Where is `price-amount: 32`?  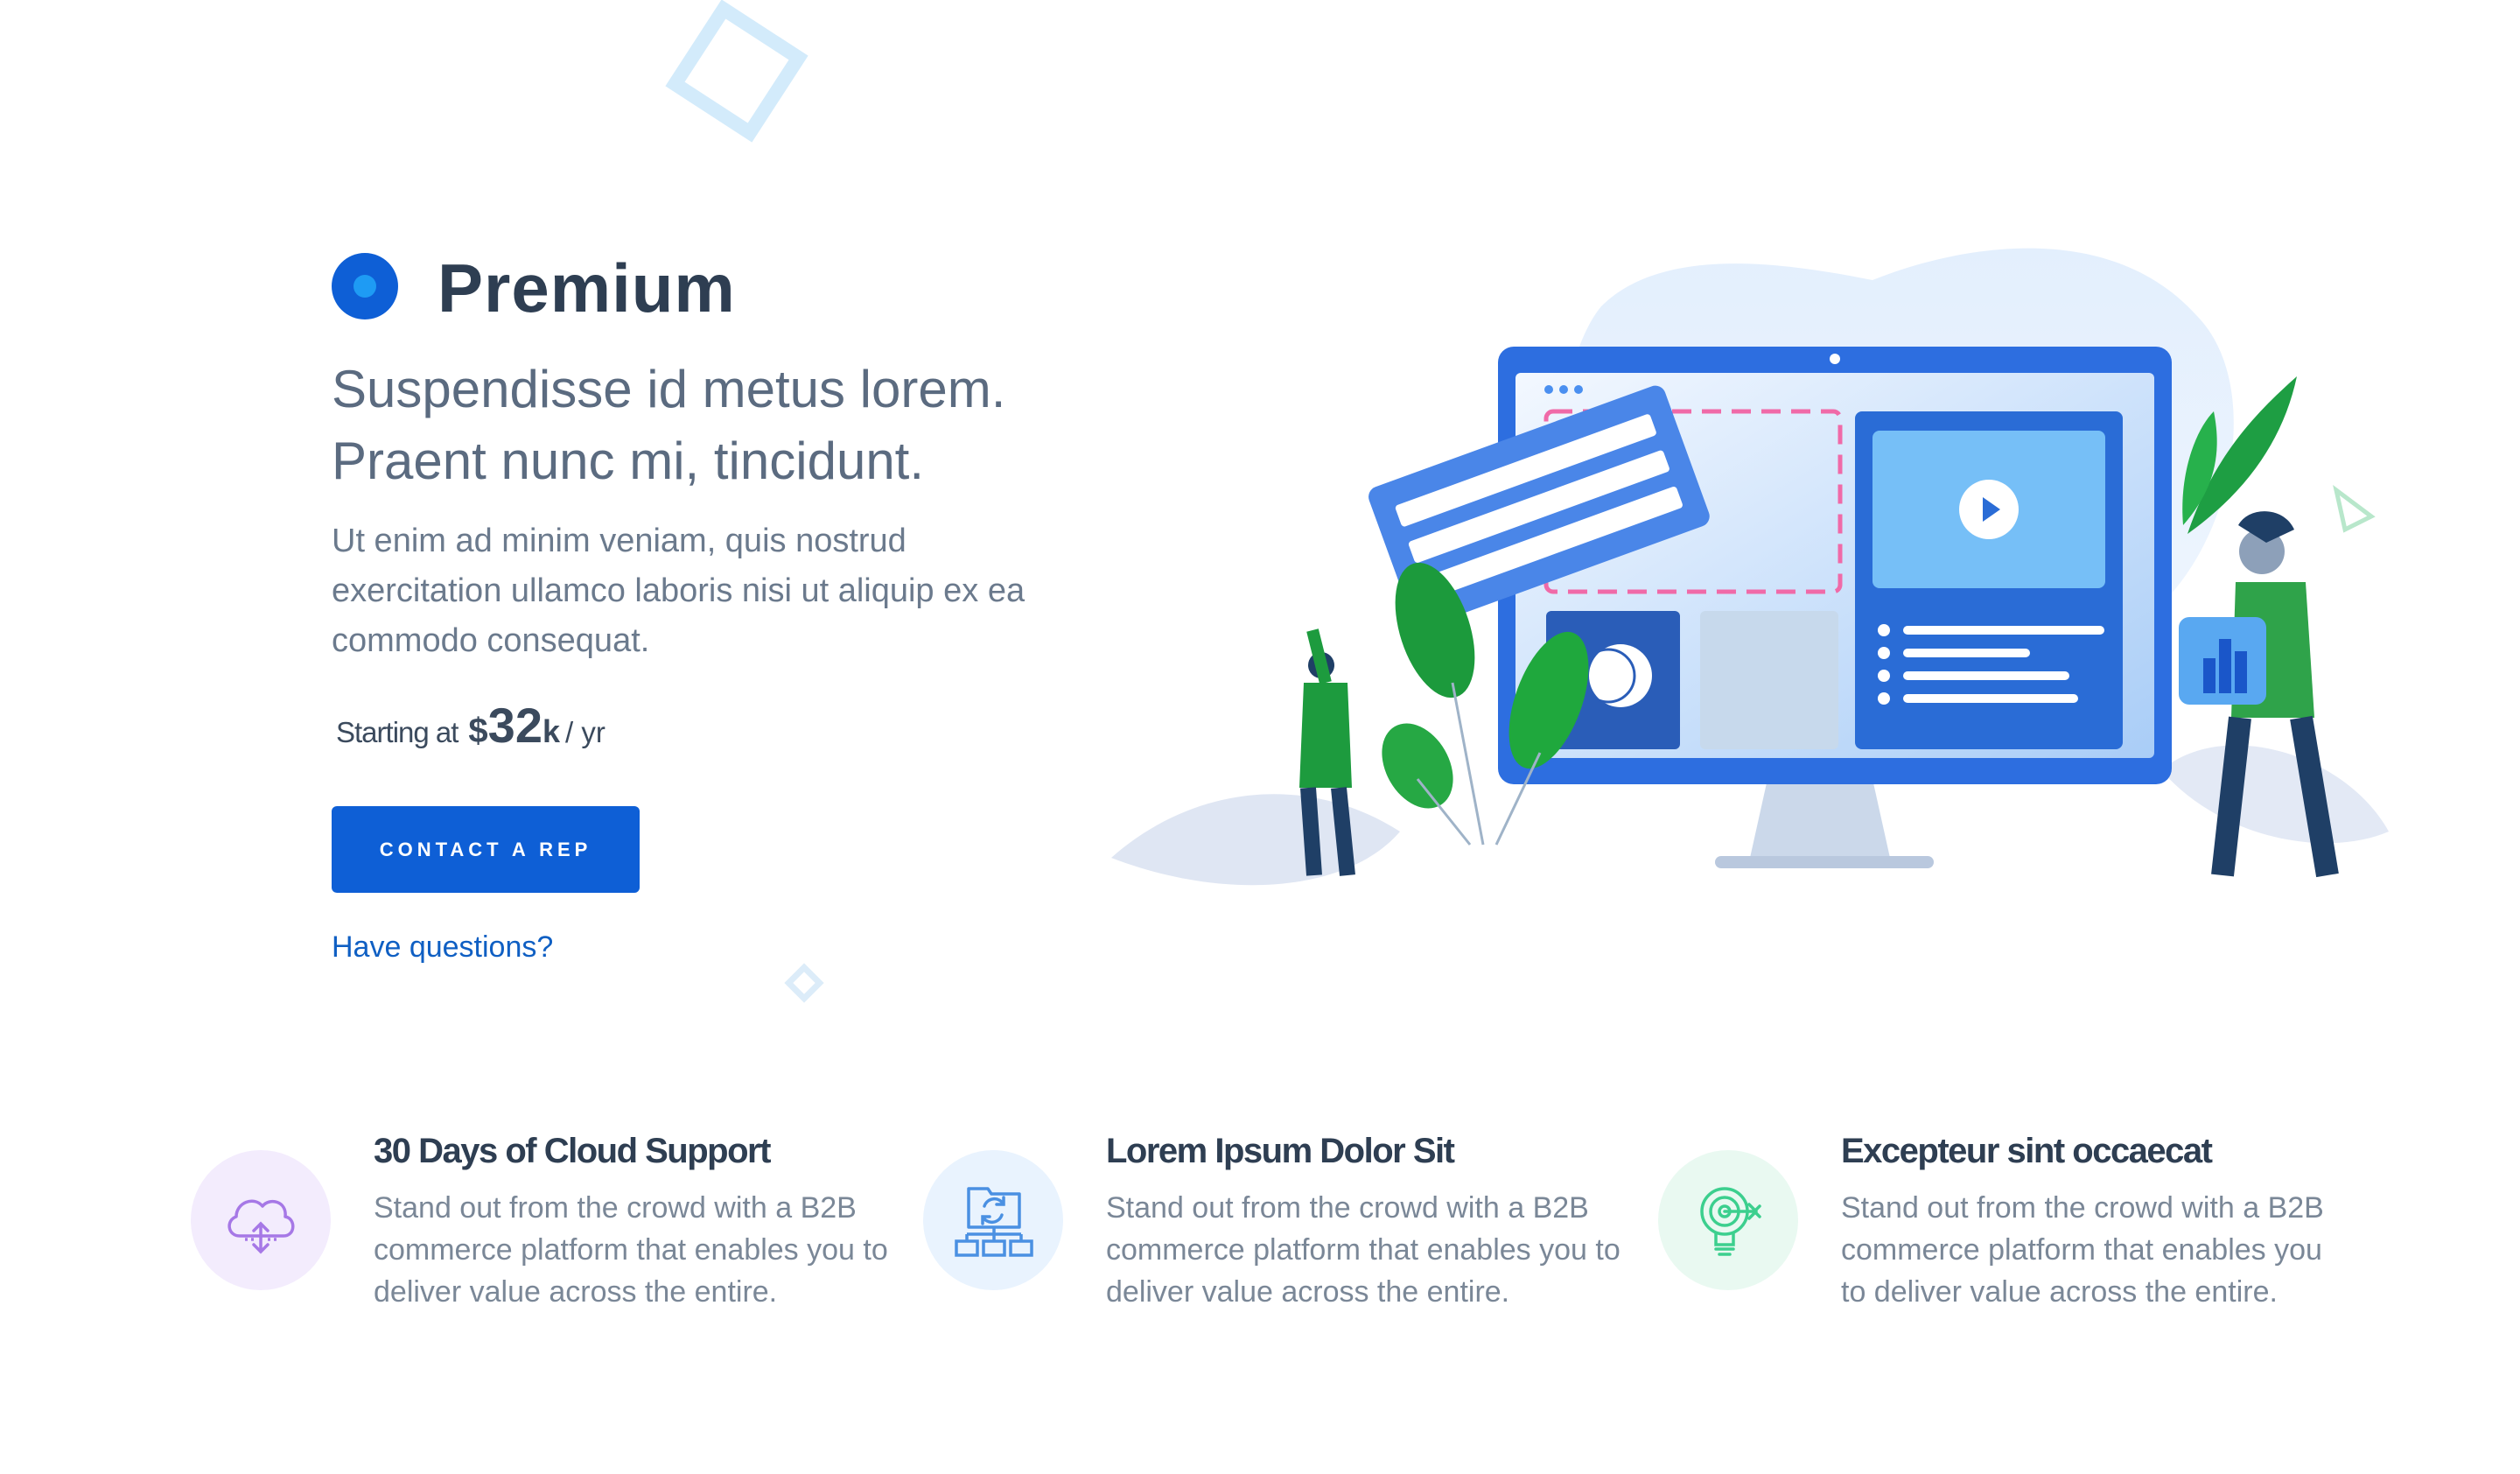
price-amount: 32 is located at coordinates (514, 725).